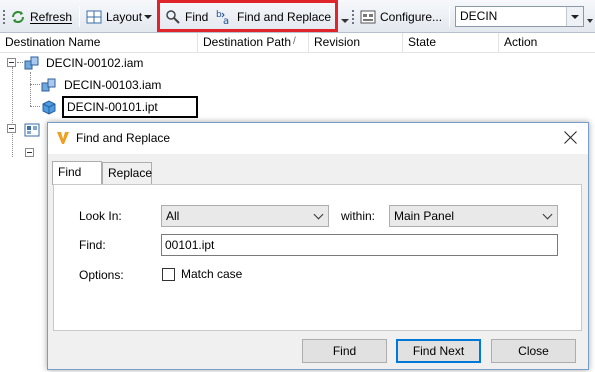  I want to click on column-header: Action, so click(547, 43).